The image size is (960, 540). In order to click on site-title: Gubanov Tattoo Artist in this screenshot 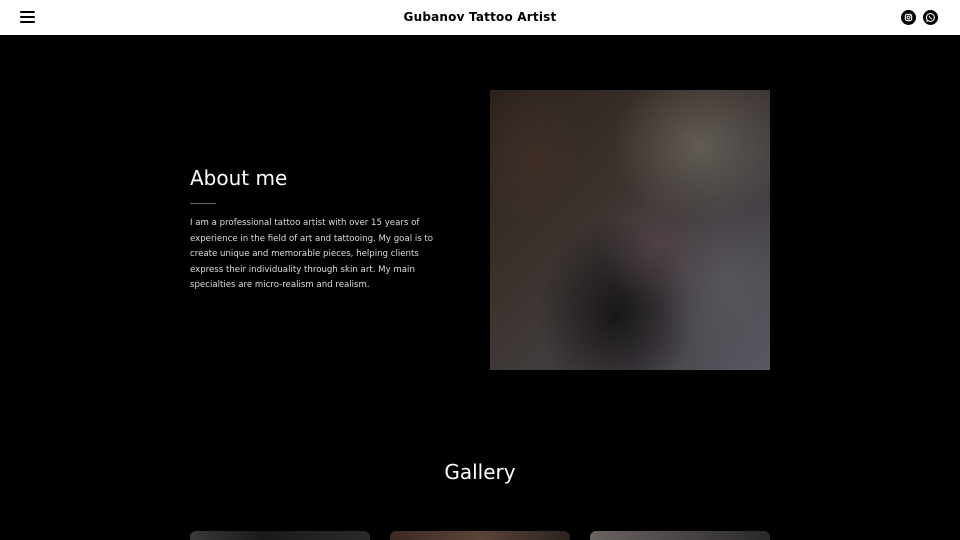, I will do `click(480, 17)`.